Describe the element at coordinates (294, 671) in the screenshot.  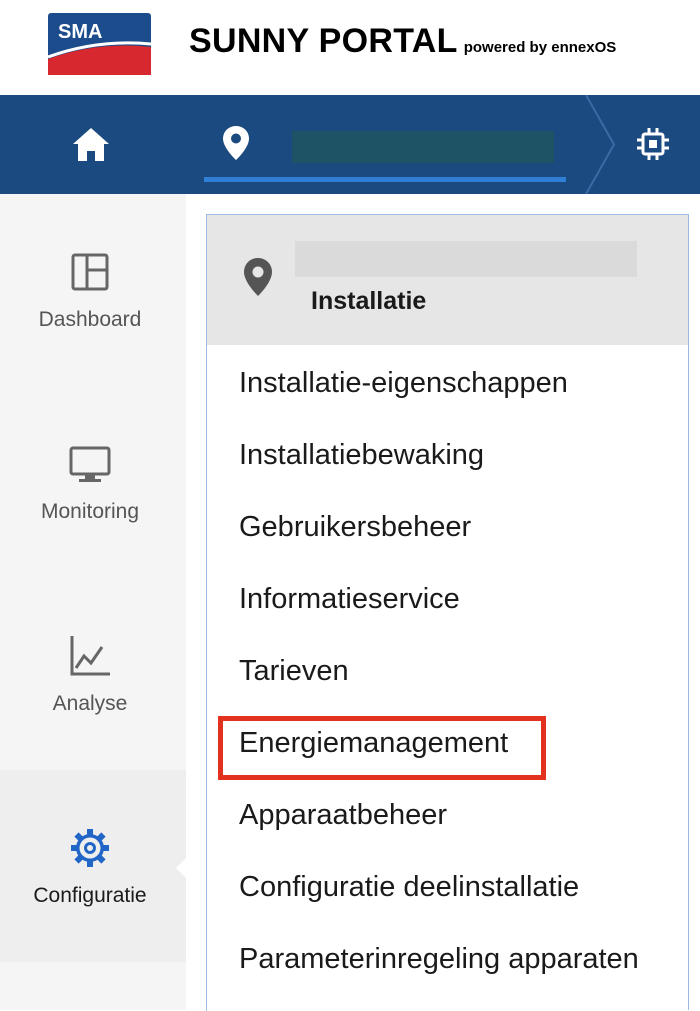
I see `menu-item-tarieven: Tarieven` at that location.